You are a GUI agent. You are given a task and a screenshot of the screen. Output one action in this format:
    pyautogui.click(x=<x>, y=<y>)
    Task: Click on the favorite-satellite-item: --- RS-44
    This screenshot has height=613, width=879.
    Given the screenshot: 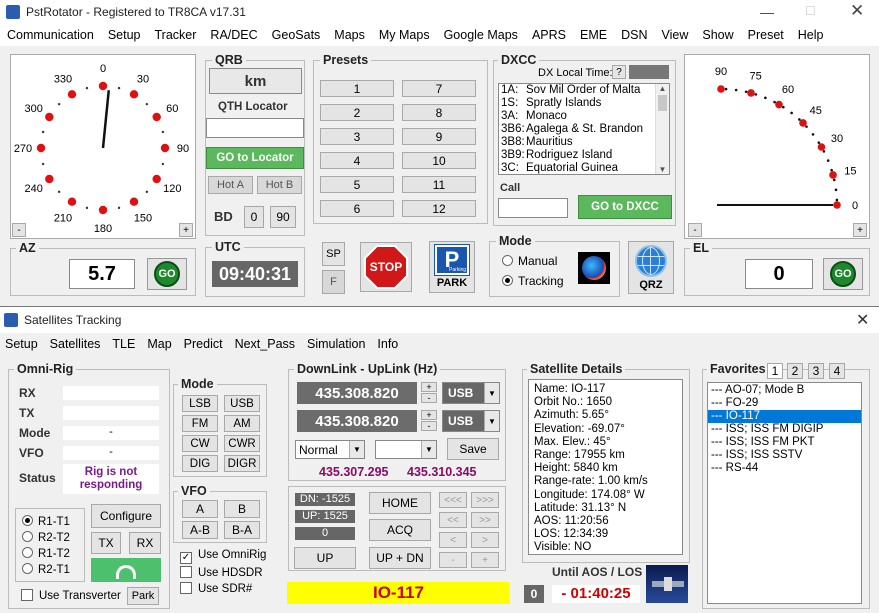 What is the action you would take?
    pyautogui.click(x=784, y=468)
    